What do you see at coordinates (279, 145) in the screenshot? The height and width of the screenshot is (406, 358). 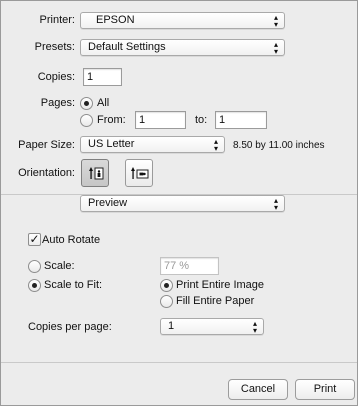 I see `paper-size-dimensions: 8.50 by 11.00 inches` at bounding box center [279, 145].